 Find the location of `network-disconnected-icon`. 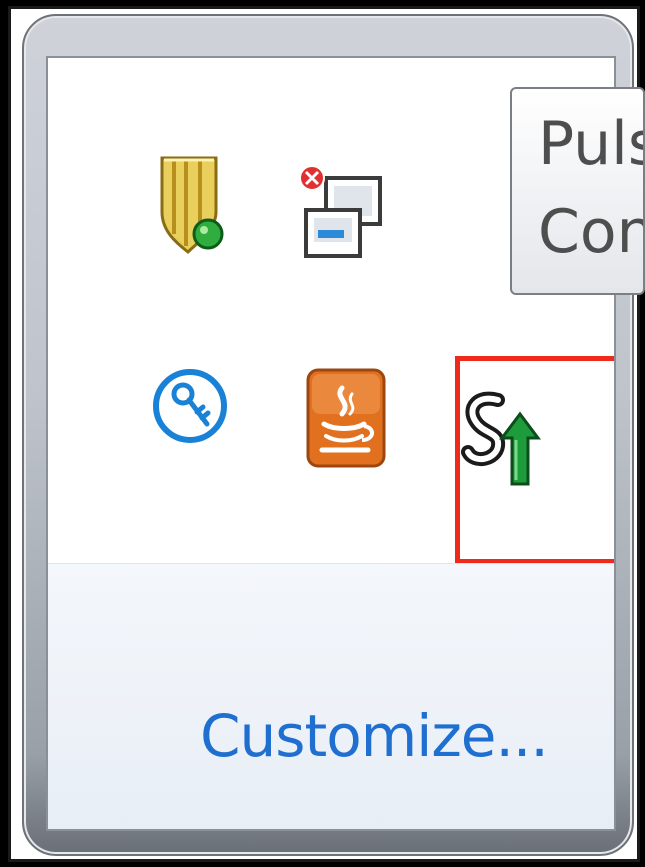

network-disconnected-icon is located at coordinates (343, 212).